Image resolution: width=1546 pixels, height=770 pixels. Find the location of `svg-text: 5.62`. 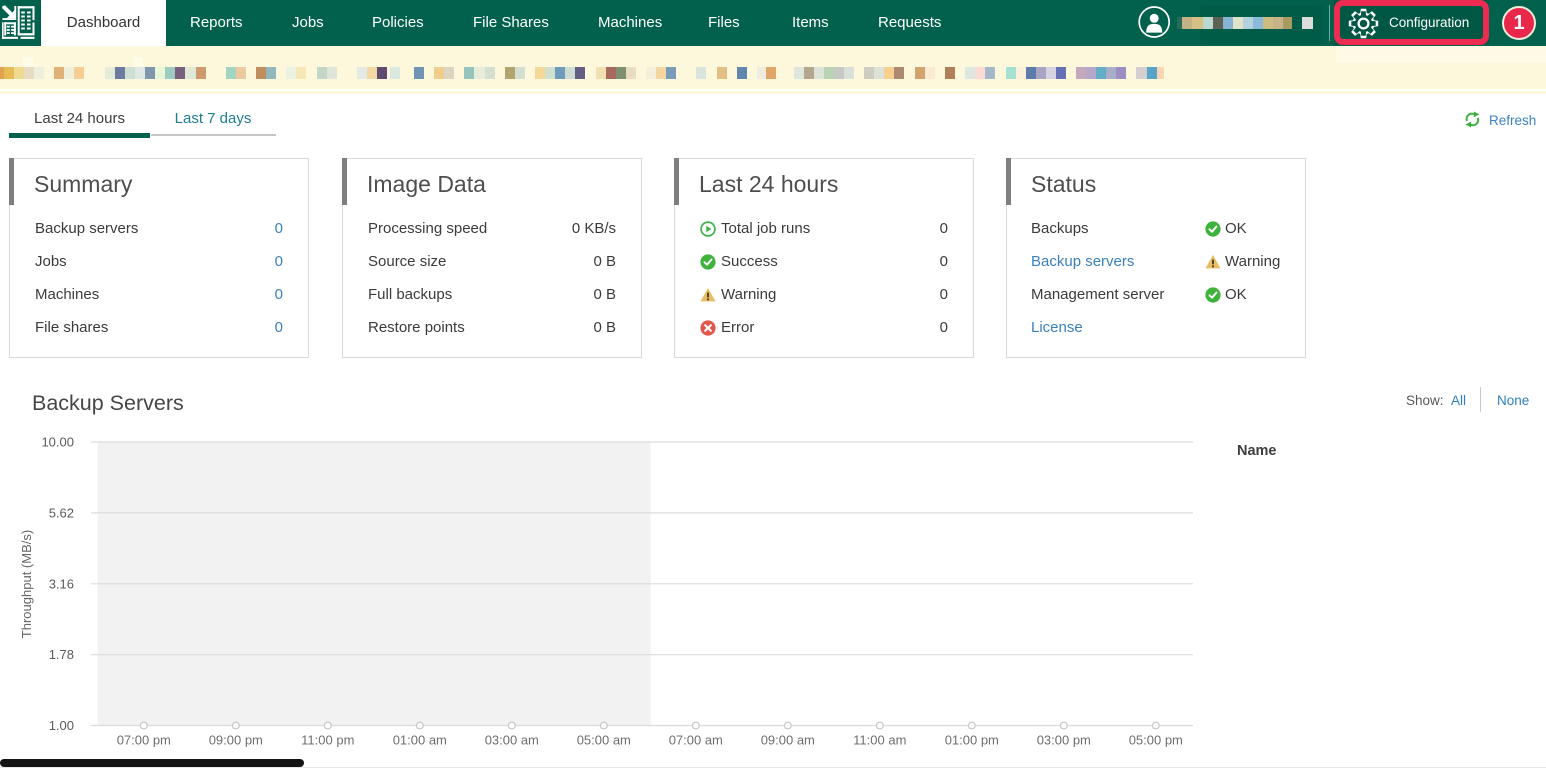

svg-text: 5.62 is located at coordinates (61, 512).